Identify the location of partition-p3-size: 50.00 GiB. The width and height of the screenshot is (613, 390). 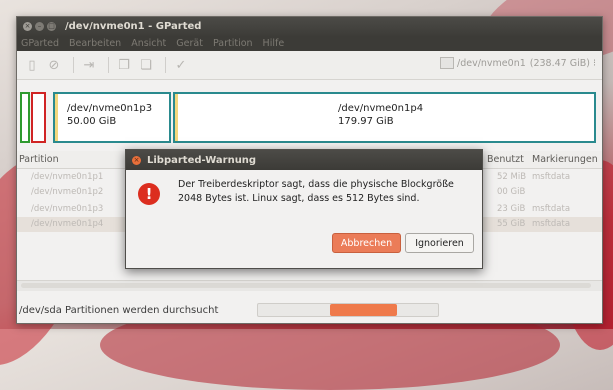
(92, 121).